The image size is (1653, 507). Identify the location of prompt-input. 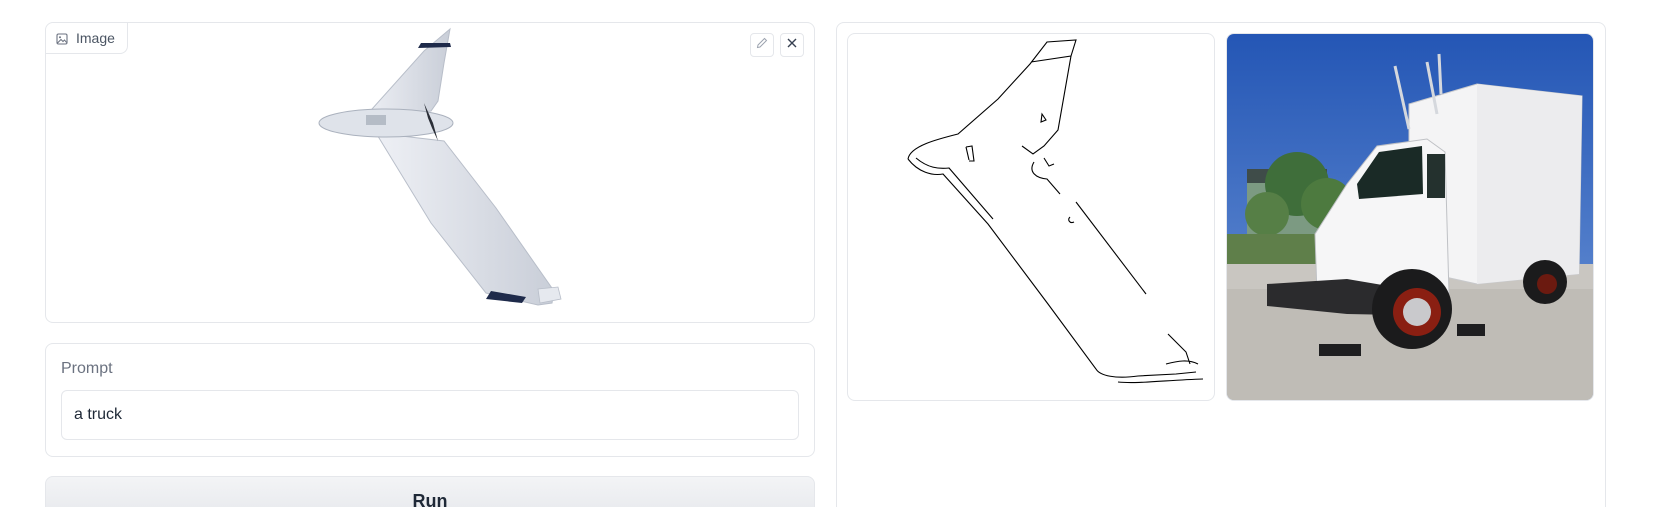
(430, 415).